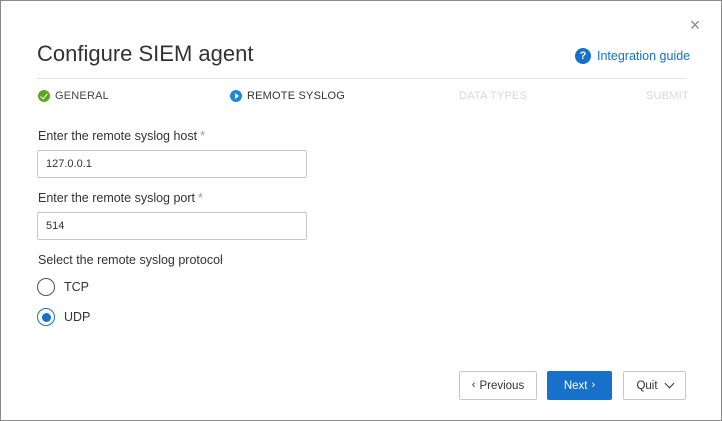 This screenshot has height=421, width=722. Describe the element at coordinates (77, 317) in the screenshot. I see `radio-label-udp: UDP` at that location.